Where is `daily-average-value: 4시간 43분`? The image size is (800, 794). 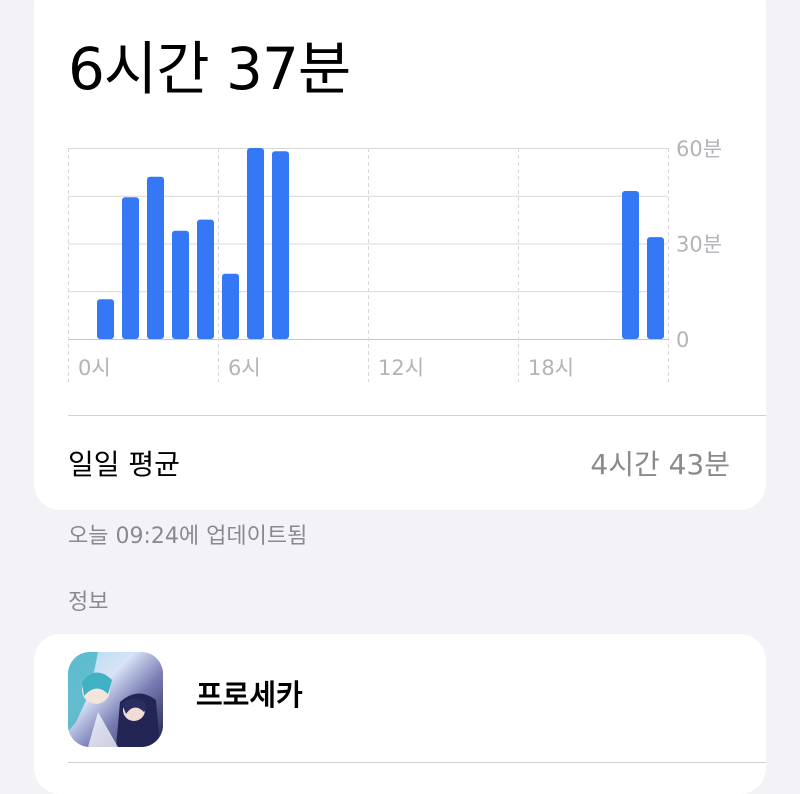 daily-average-value: 4시간 43분 is located at coordinates (660, 464).